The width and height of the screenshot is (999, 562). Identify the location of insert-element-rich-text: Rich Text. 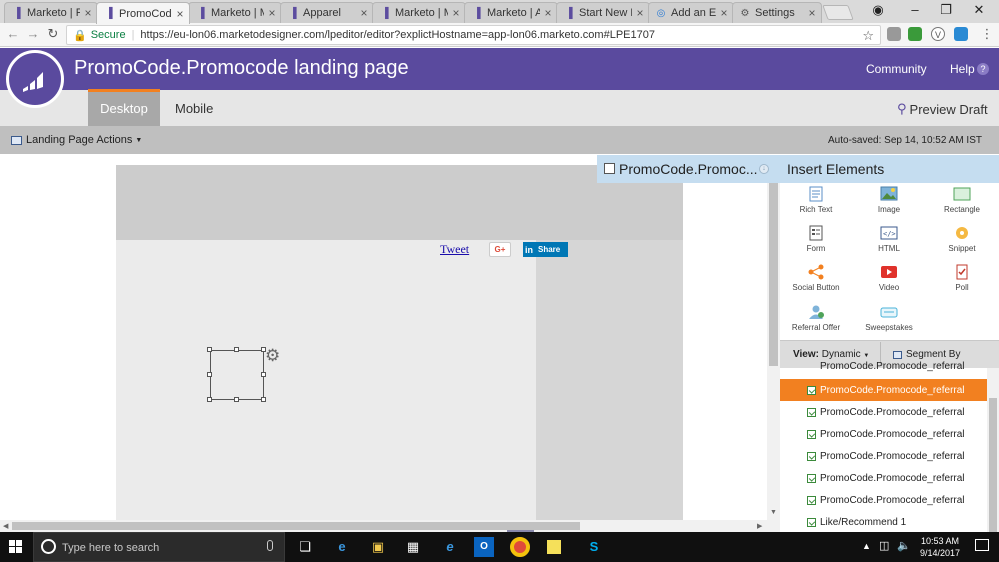
(816, 200).